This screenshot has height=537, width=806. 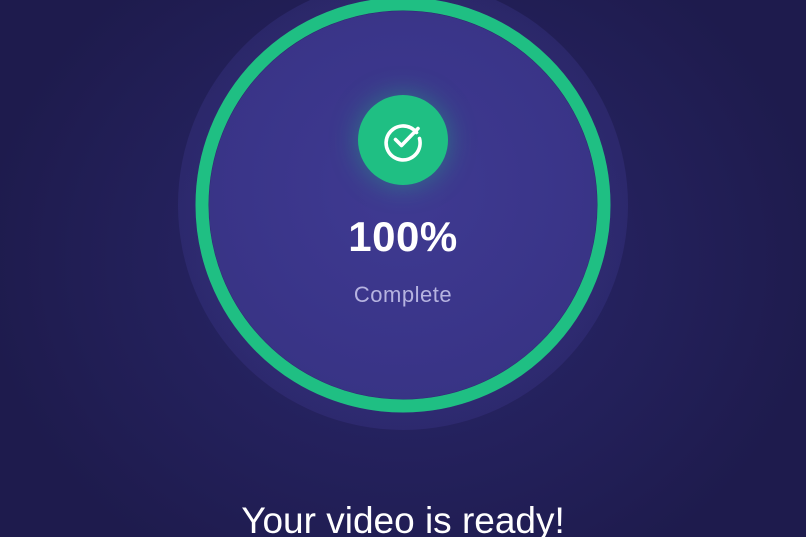 I want to click on ready-headline: Your video is ready!, so click(x=403, y=518).